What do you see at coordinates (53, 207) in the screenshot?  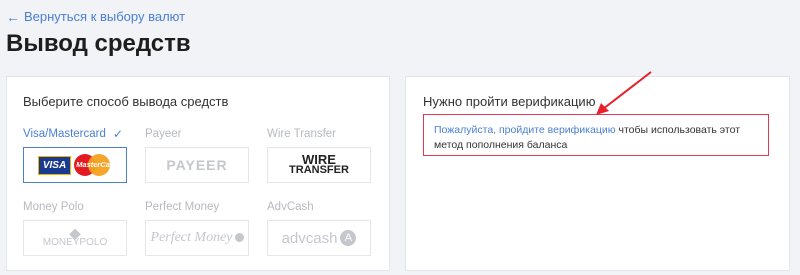 I see `method-label: Money Polo` at bounding box center [53, 207].